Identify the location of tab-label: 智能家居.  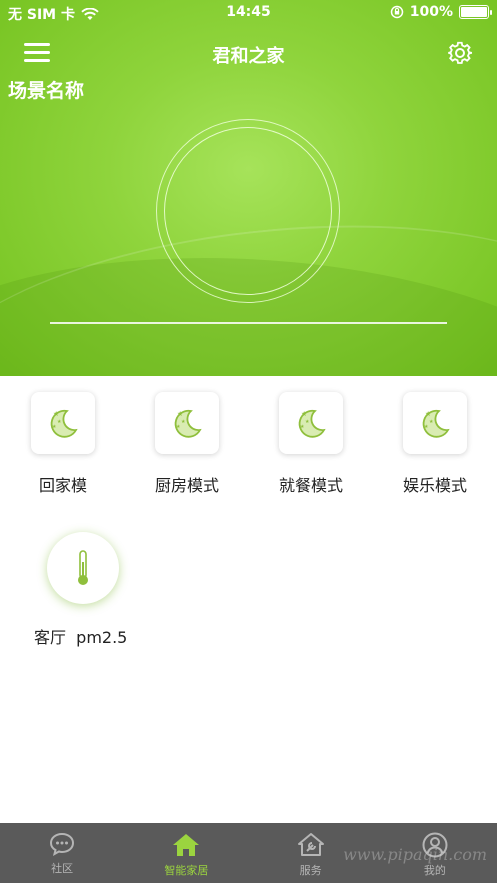
(186, 870).